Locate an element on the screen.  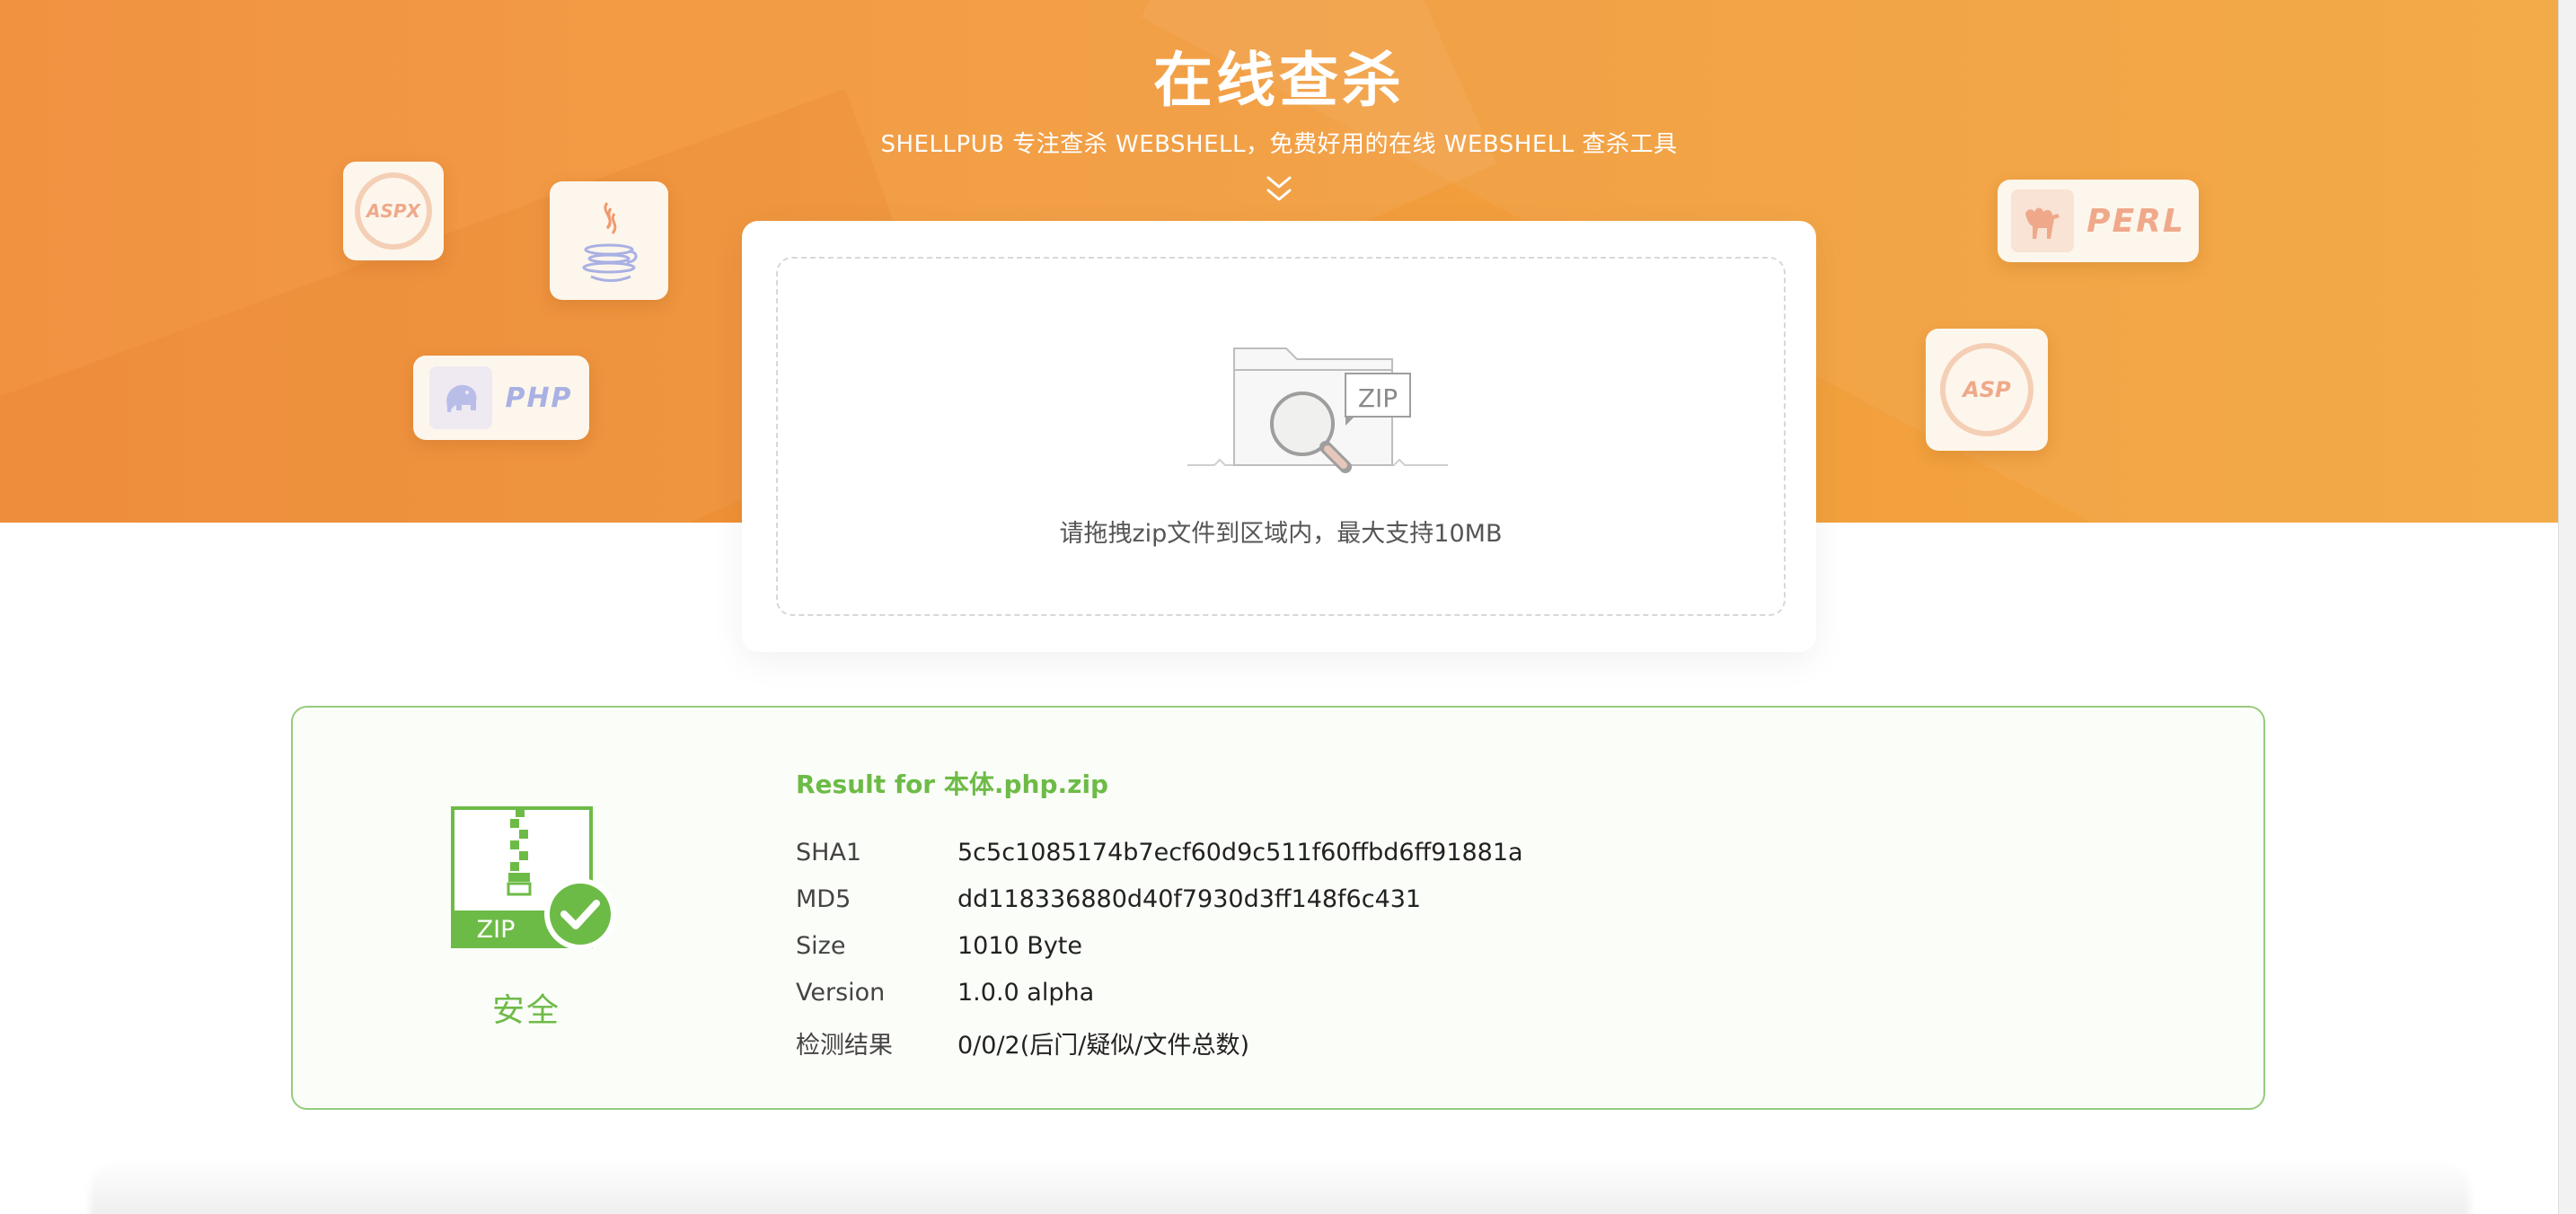
perl-badge: PERL is located at coordinates (2098, 220).